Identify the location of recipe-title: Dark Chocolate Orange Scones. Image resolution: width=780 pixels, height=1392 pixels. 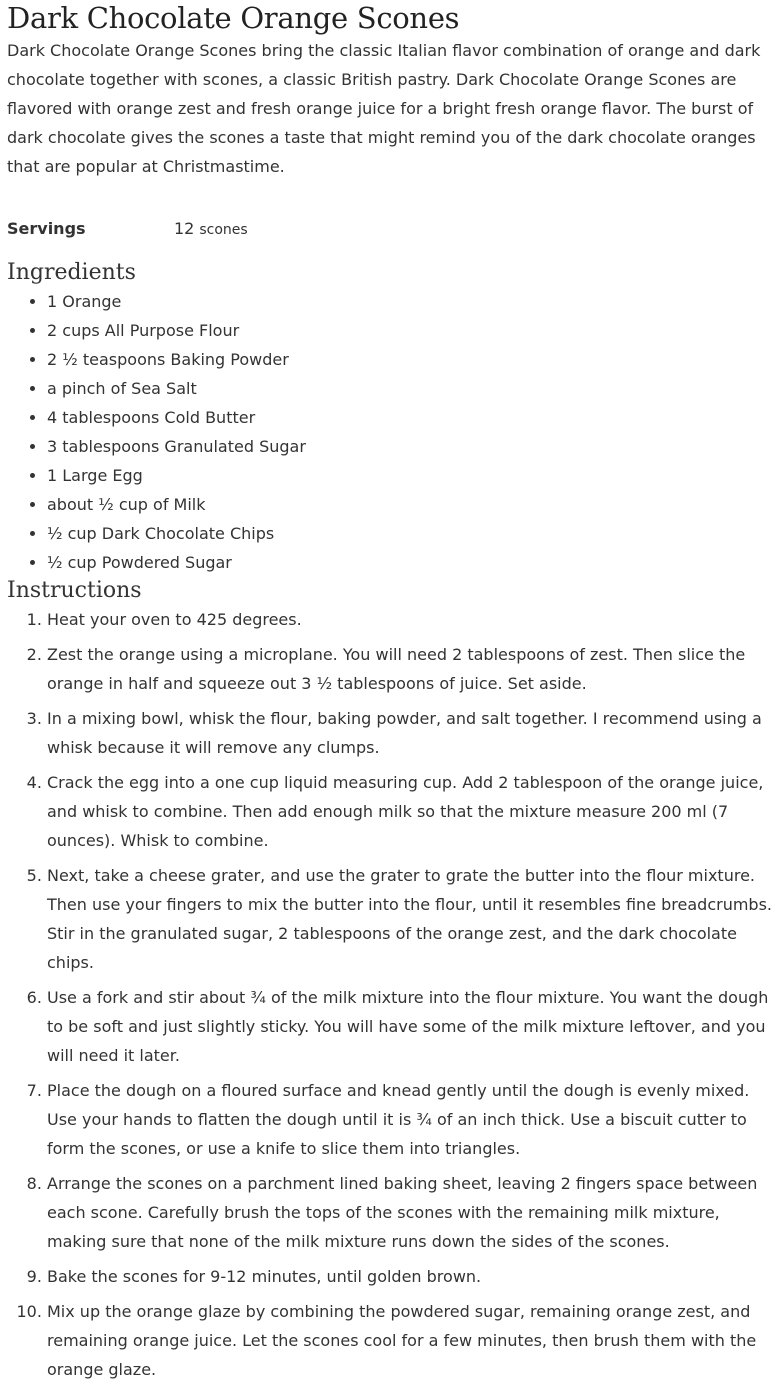
(233, 18).